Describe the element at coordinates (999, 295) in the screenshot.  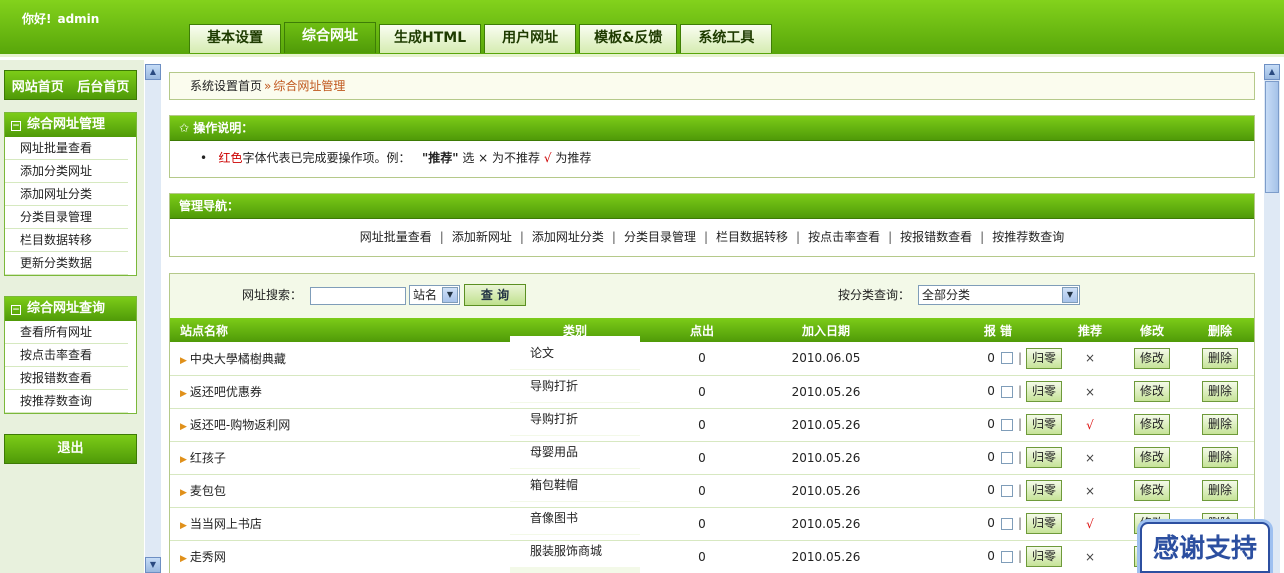
I see `category-select: 全部分类 ▼` at that location.